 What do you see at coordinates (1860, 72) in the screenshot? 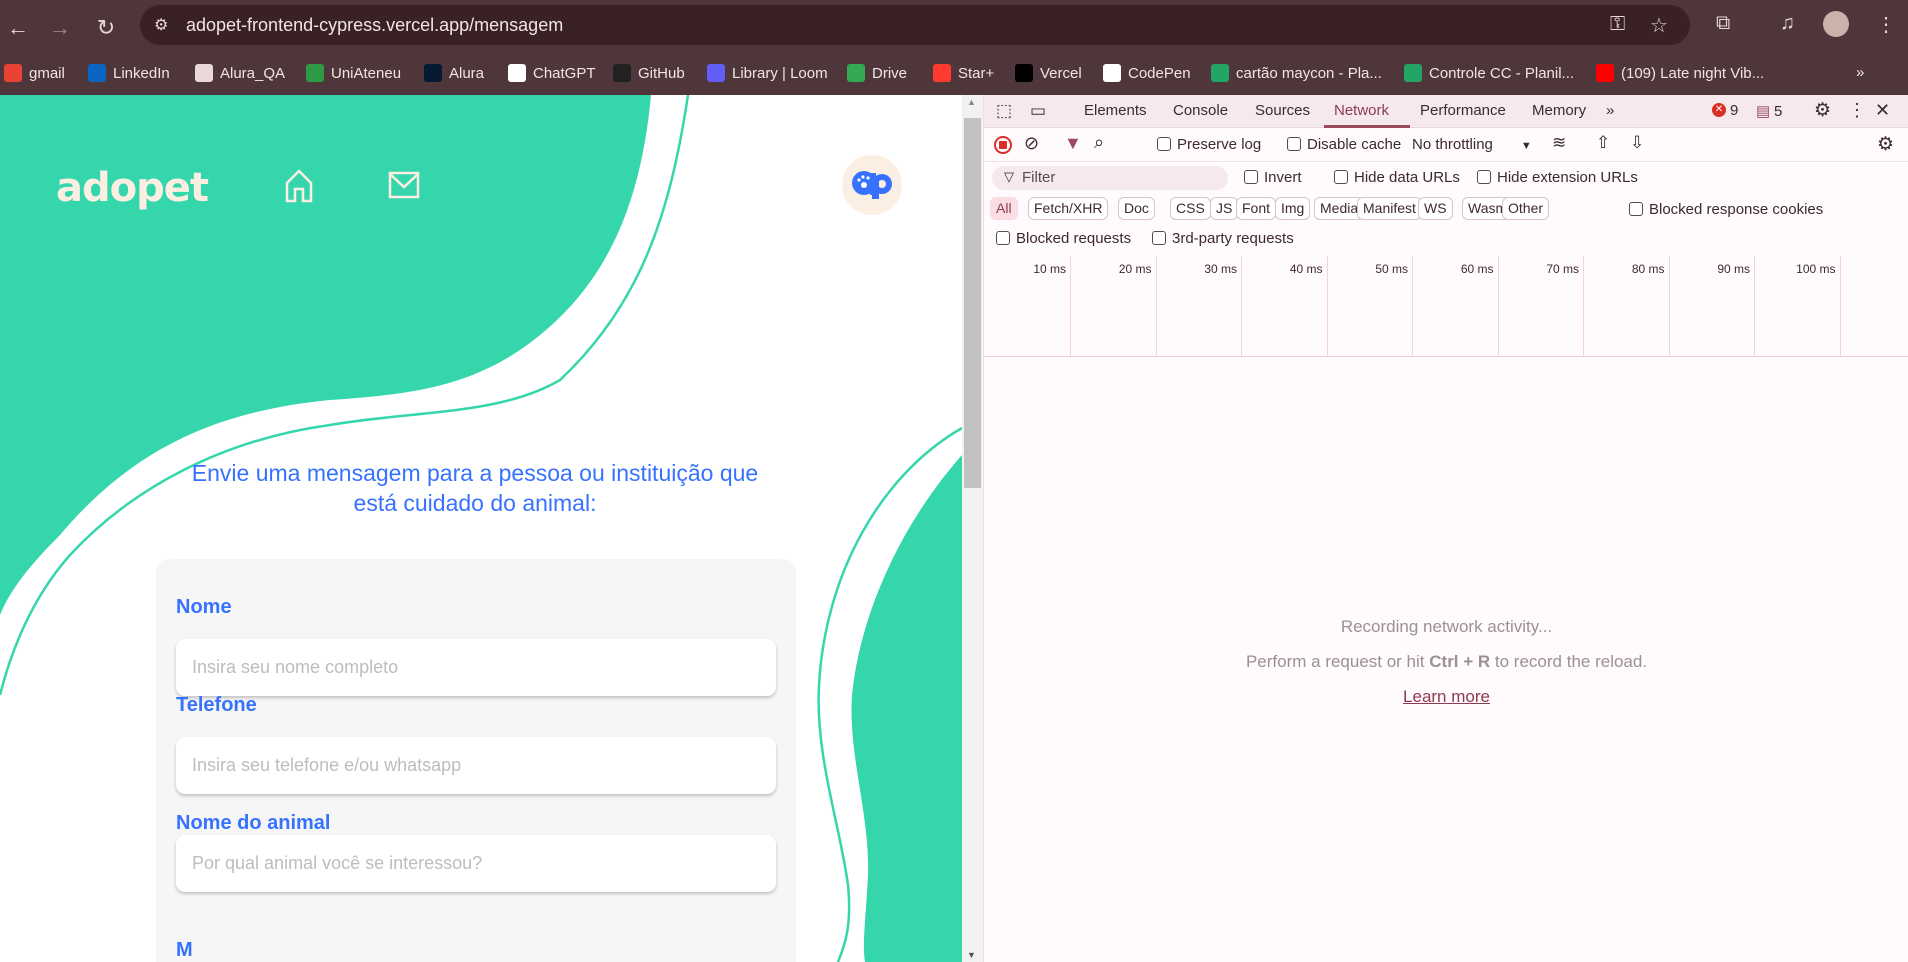
I see `more-bookmarks-icon: »` at bounding box center [1860, 72].